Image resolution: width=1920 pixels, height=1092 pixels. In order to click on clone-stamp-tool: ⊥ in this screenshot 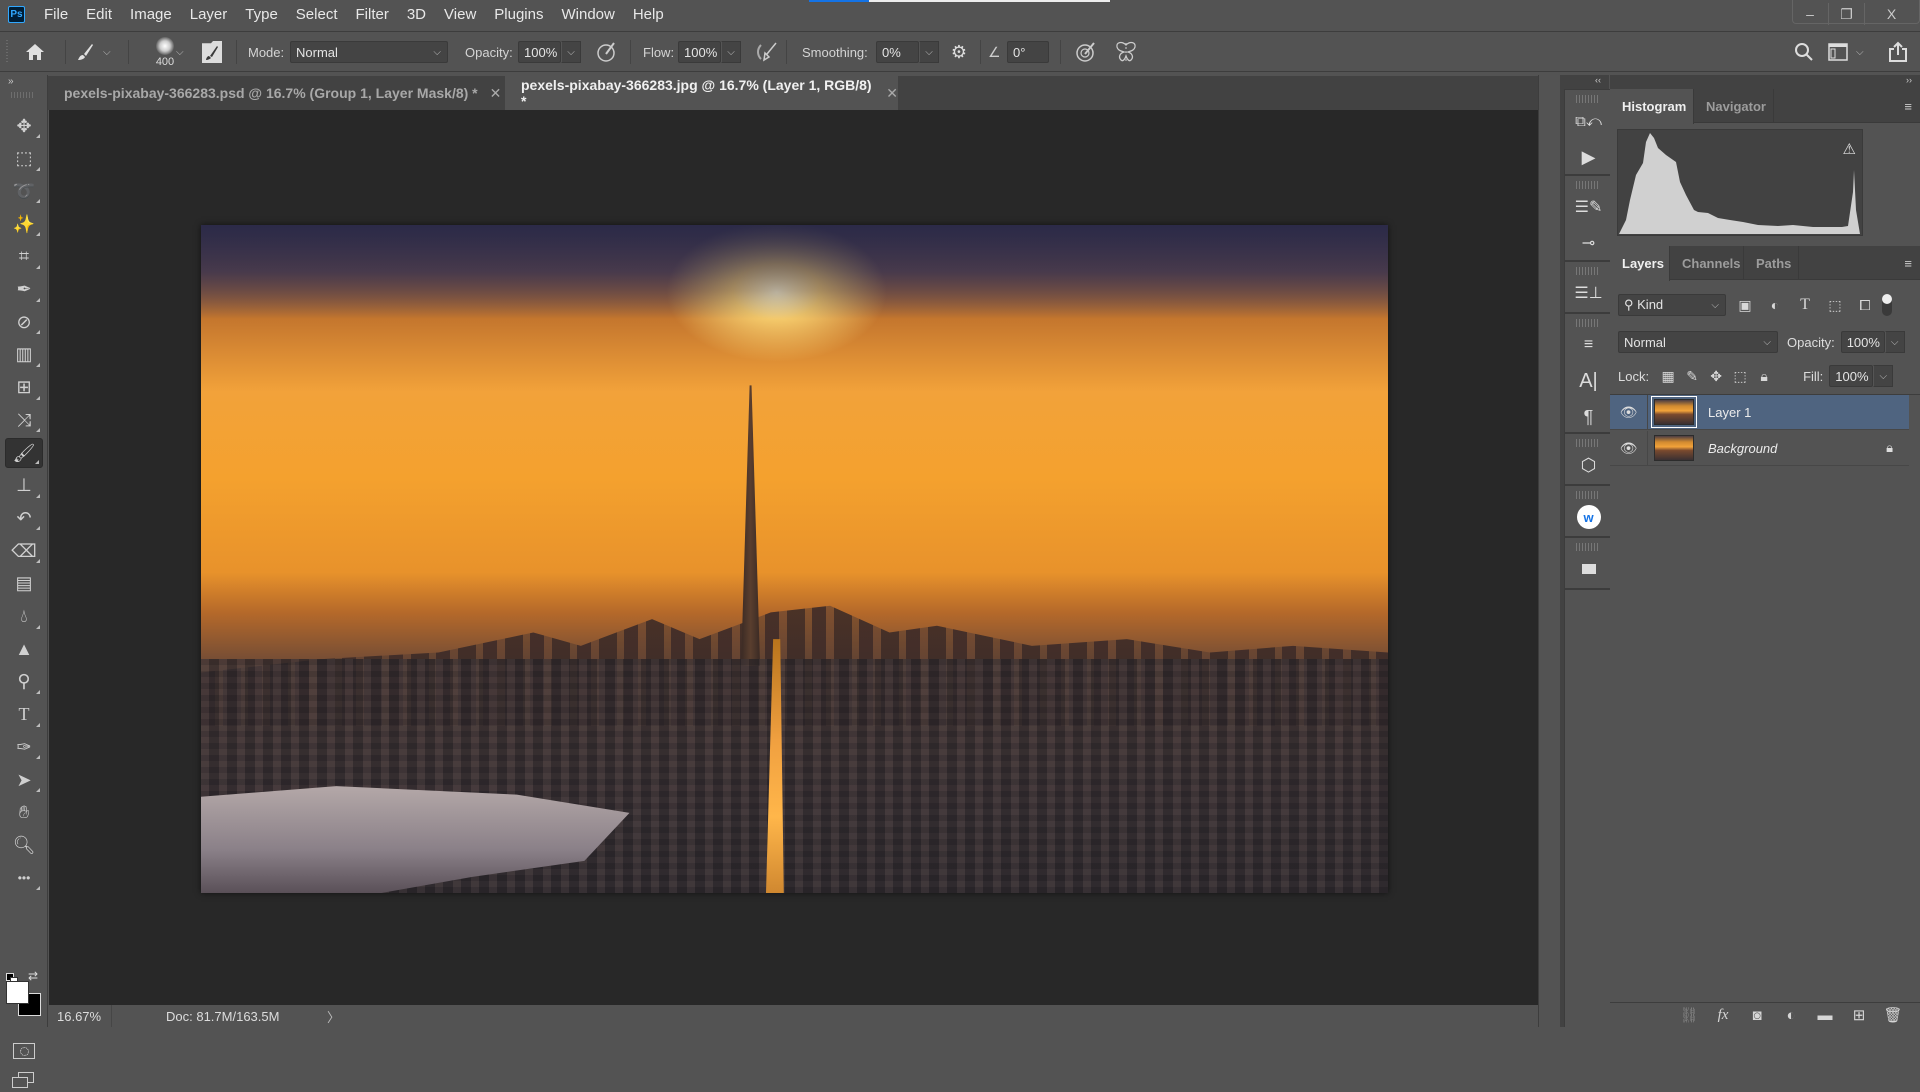, I will do `click(24, 486)`.